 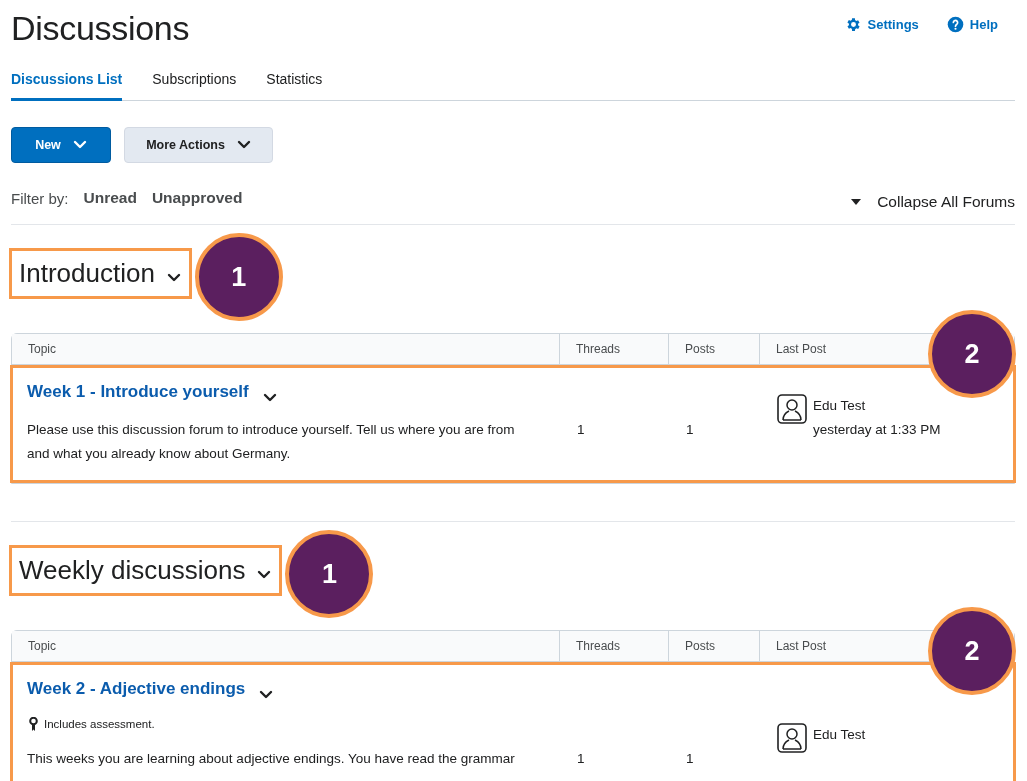 I want to click on filter-link: Unapproved, so click(x=197, y=198).